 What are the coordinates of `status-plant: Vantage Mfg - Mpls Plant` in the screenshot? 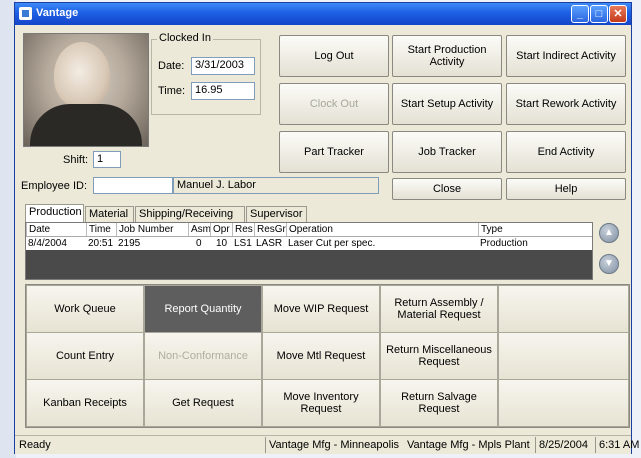 It's located at (468, 445).